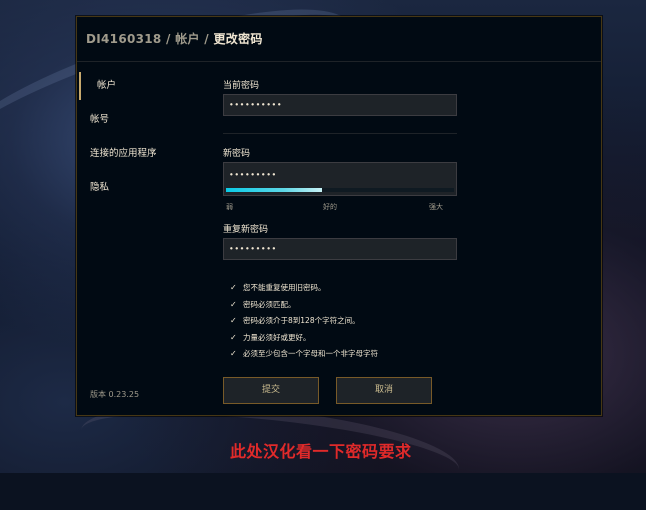 The image size is (646, 510). Describe the element at coordinates (237, 154) in the screenshot. I see `new-password-label: 新密码` at that location.